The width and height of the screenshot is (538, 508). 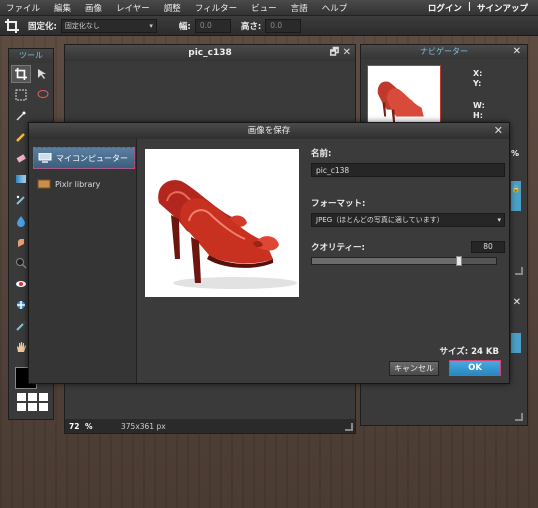 What do you see at coordinates (469, 352) in the screenshot?
I see `file-size-text: サイズ: 24 KB` at bounding box center [469, 352].